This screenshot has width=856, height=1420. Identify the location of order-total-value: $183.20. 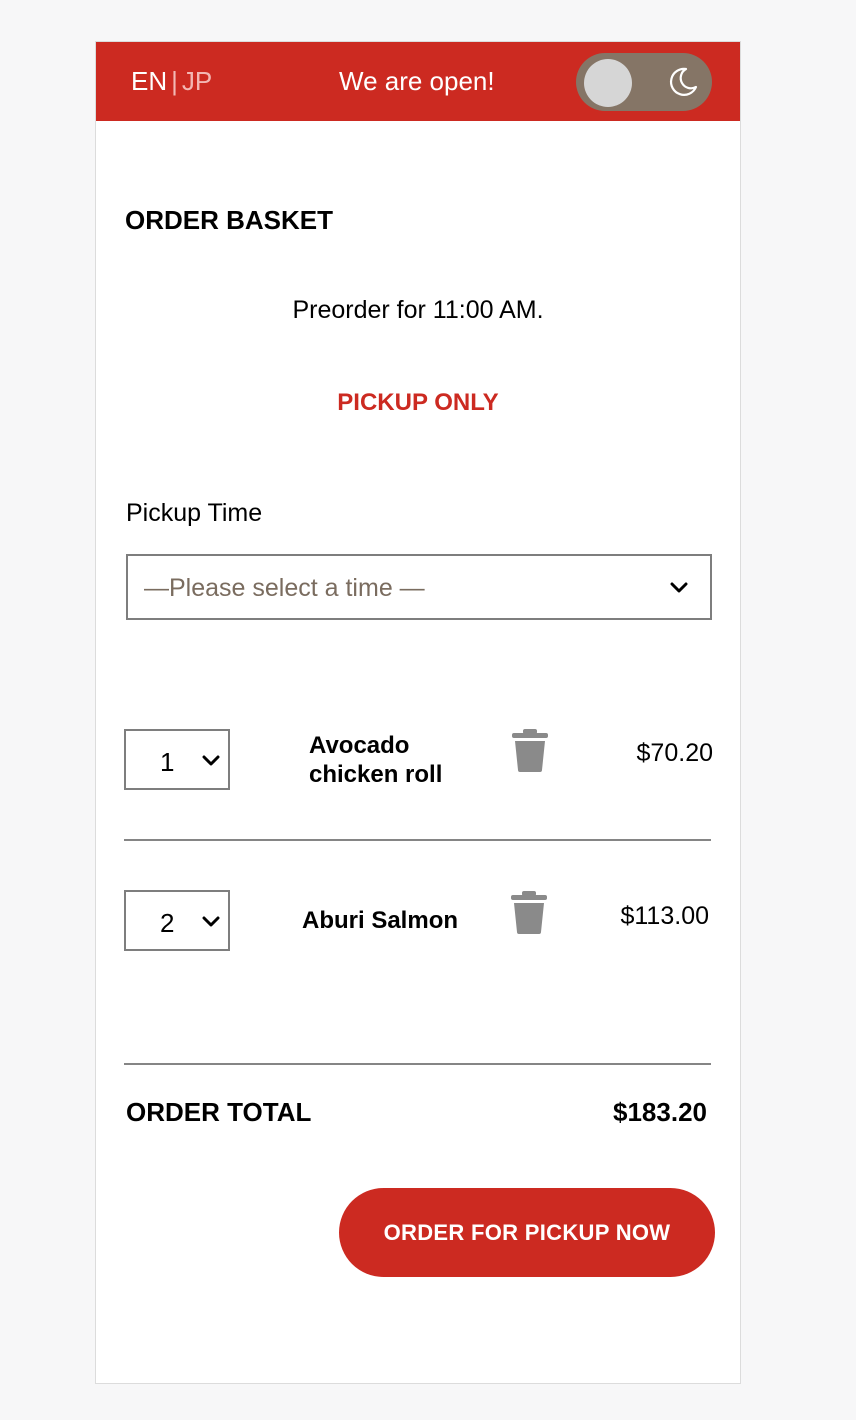
(660, 1112).